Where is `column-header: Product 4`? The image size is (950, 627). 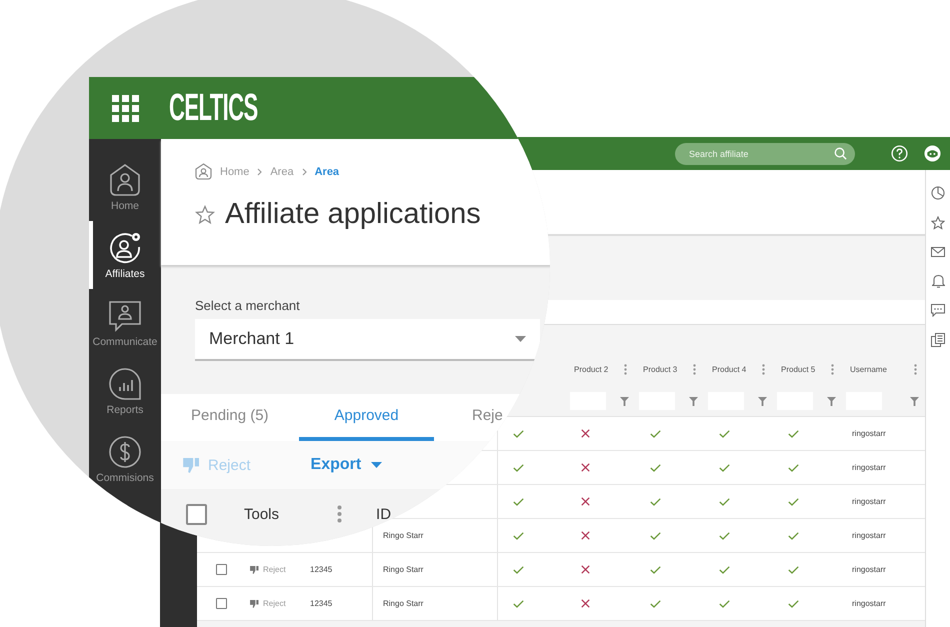 column-header: Product 4 is located at coordinates (729, 369).